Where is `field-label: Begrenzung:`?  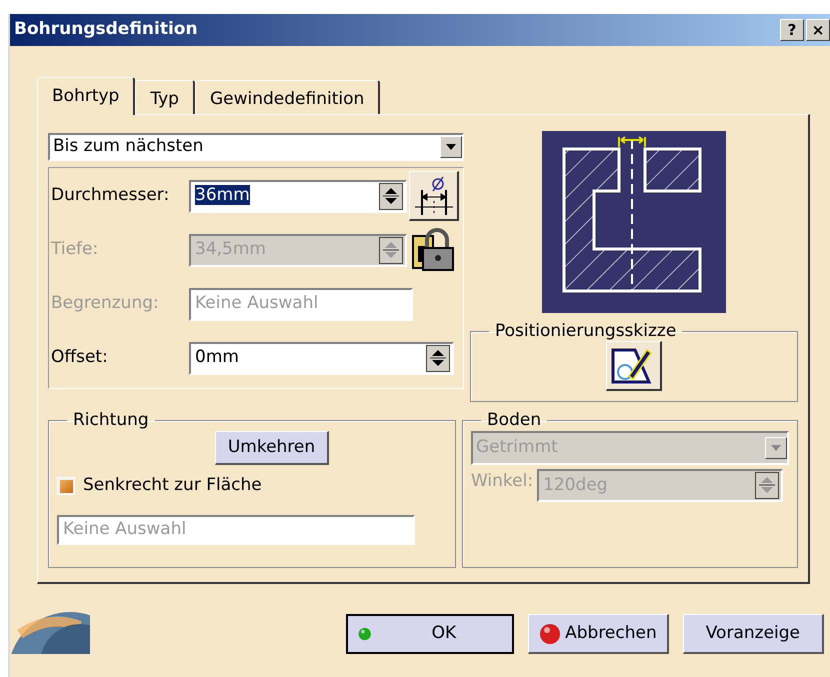
field-label: Begrenzung: is located at coordinates (105, 304).